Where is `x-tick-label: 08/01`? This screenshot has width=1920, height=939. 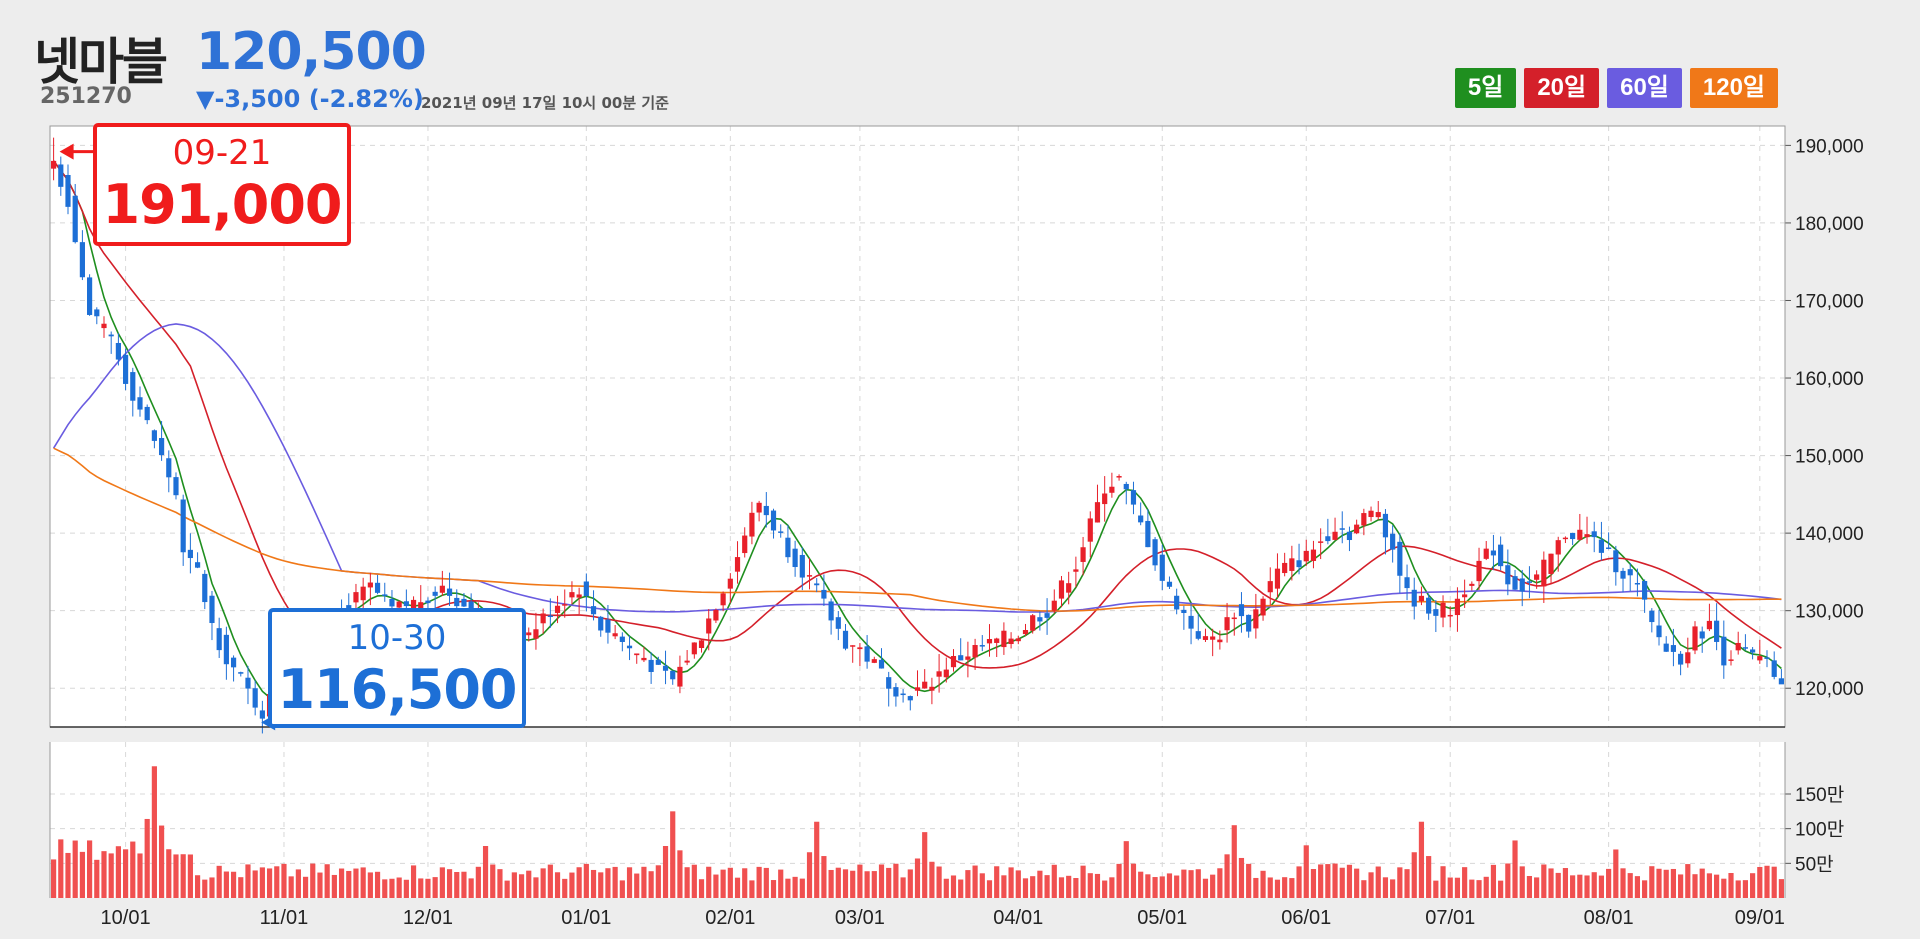
x-tick-label: 08/01 is located at coordinates (1609, 918).